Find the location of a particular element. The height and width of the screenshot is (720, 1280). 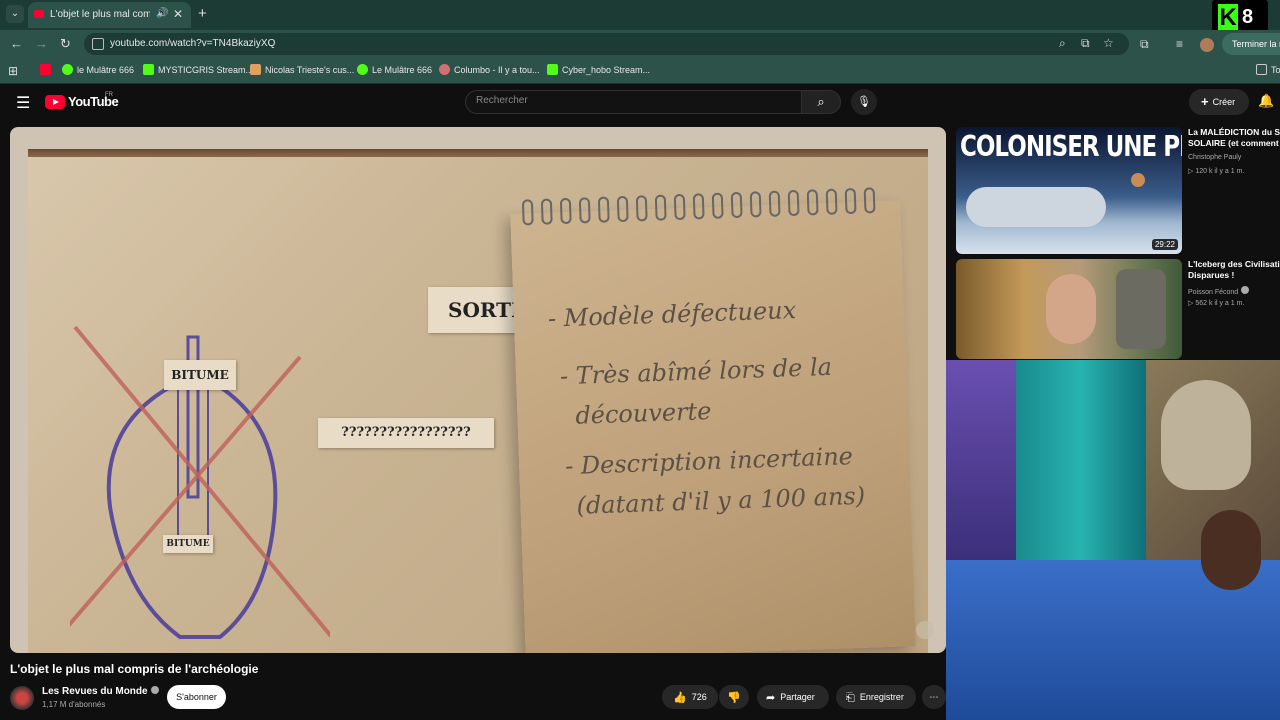

bookmark-icon: ⎗ is located at coordinates (850, 698).